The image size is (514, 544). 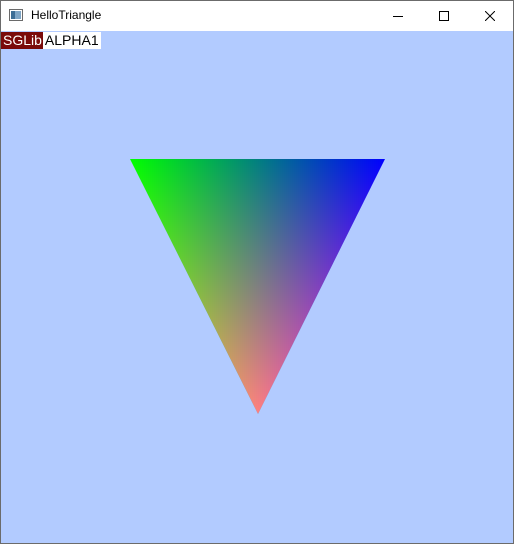 I want to click on minimize-button, so click(x=398, y=16).